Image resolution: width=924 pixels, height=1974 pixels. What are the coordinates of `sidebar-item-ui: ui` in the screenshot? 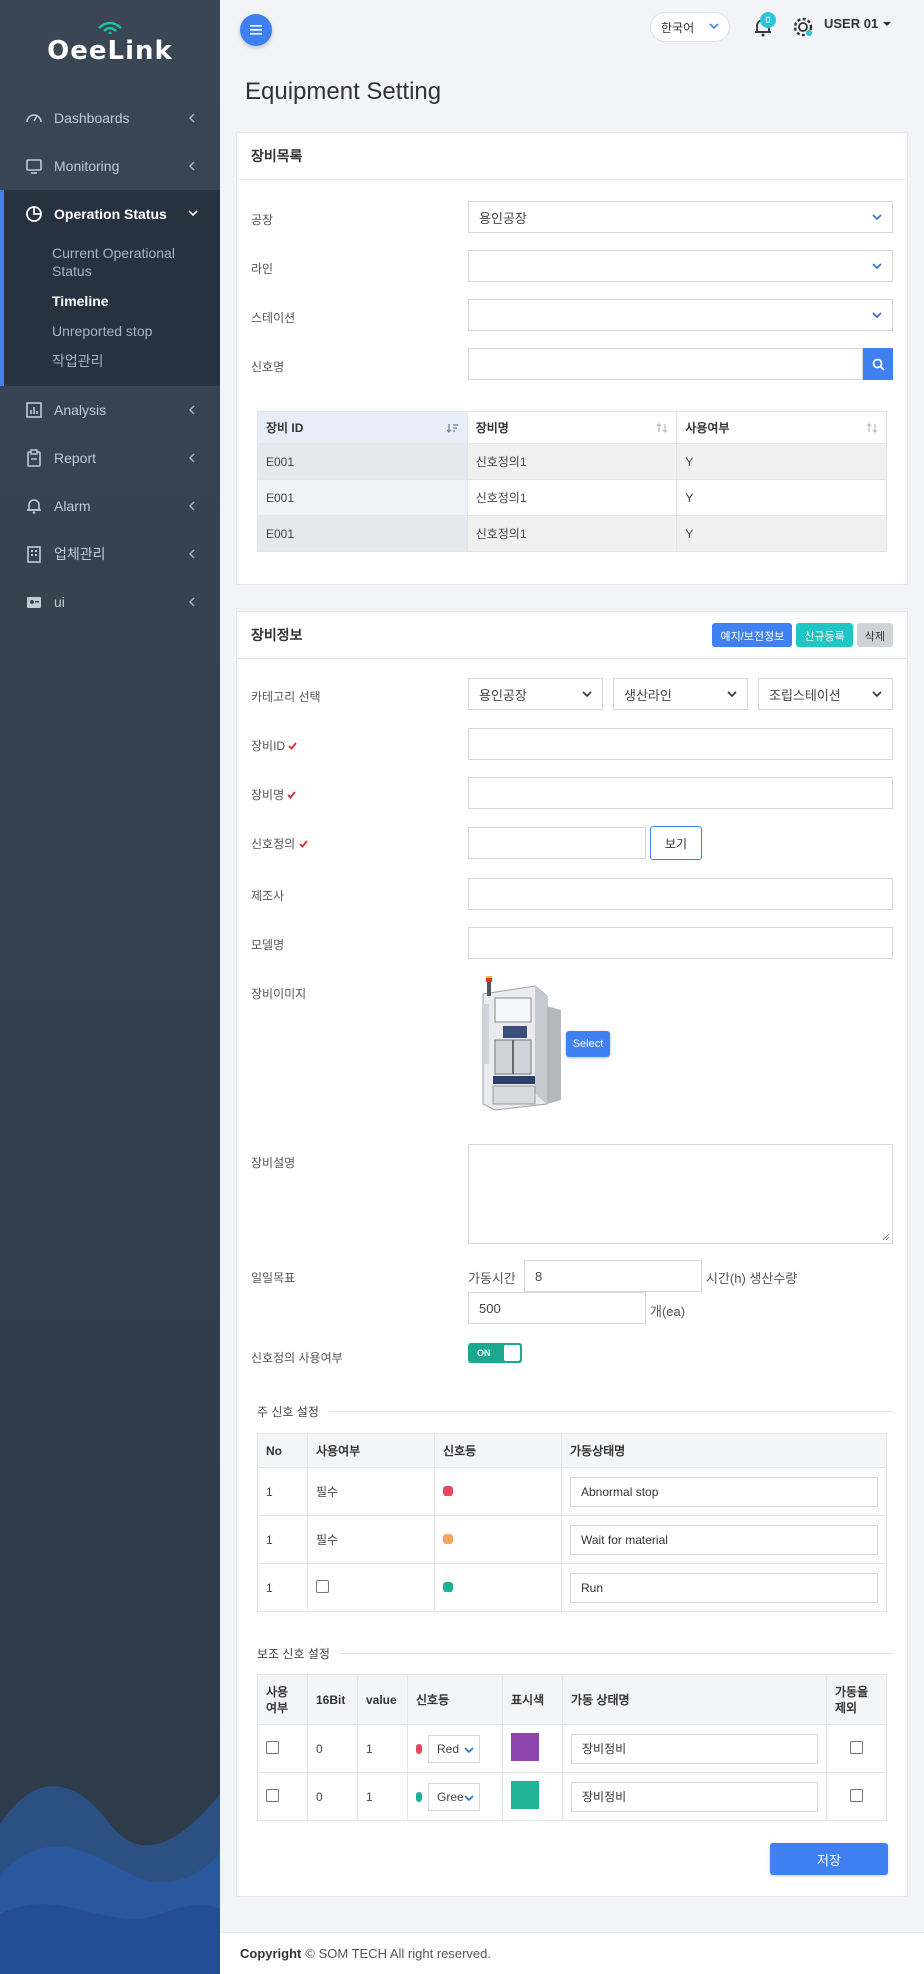 It's located at (110, 602).